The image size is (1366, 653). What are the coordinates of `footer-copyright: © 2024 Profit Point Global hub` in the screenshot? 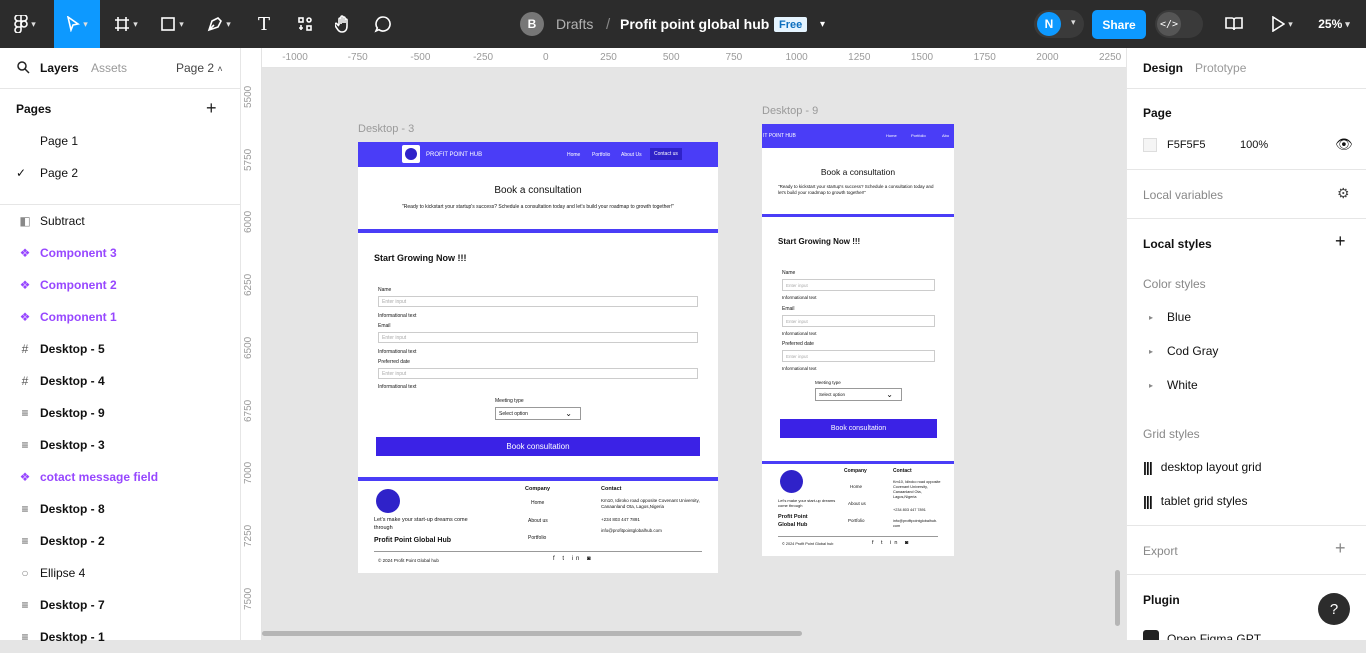 It's located at (808, 544).